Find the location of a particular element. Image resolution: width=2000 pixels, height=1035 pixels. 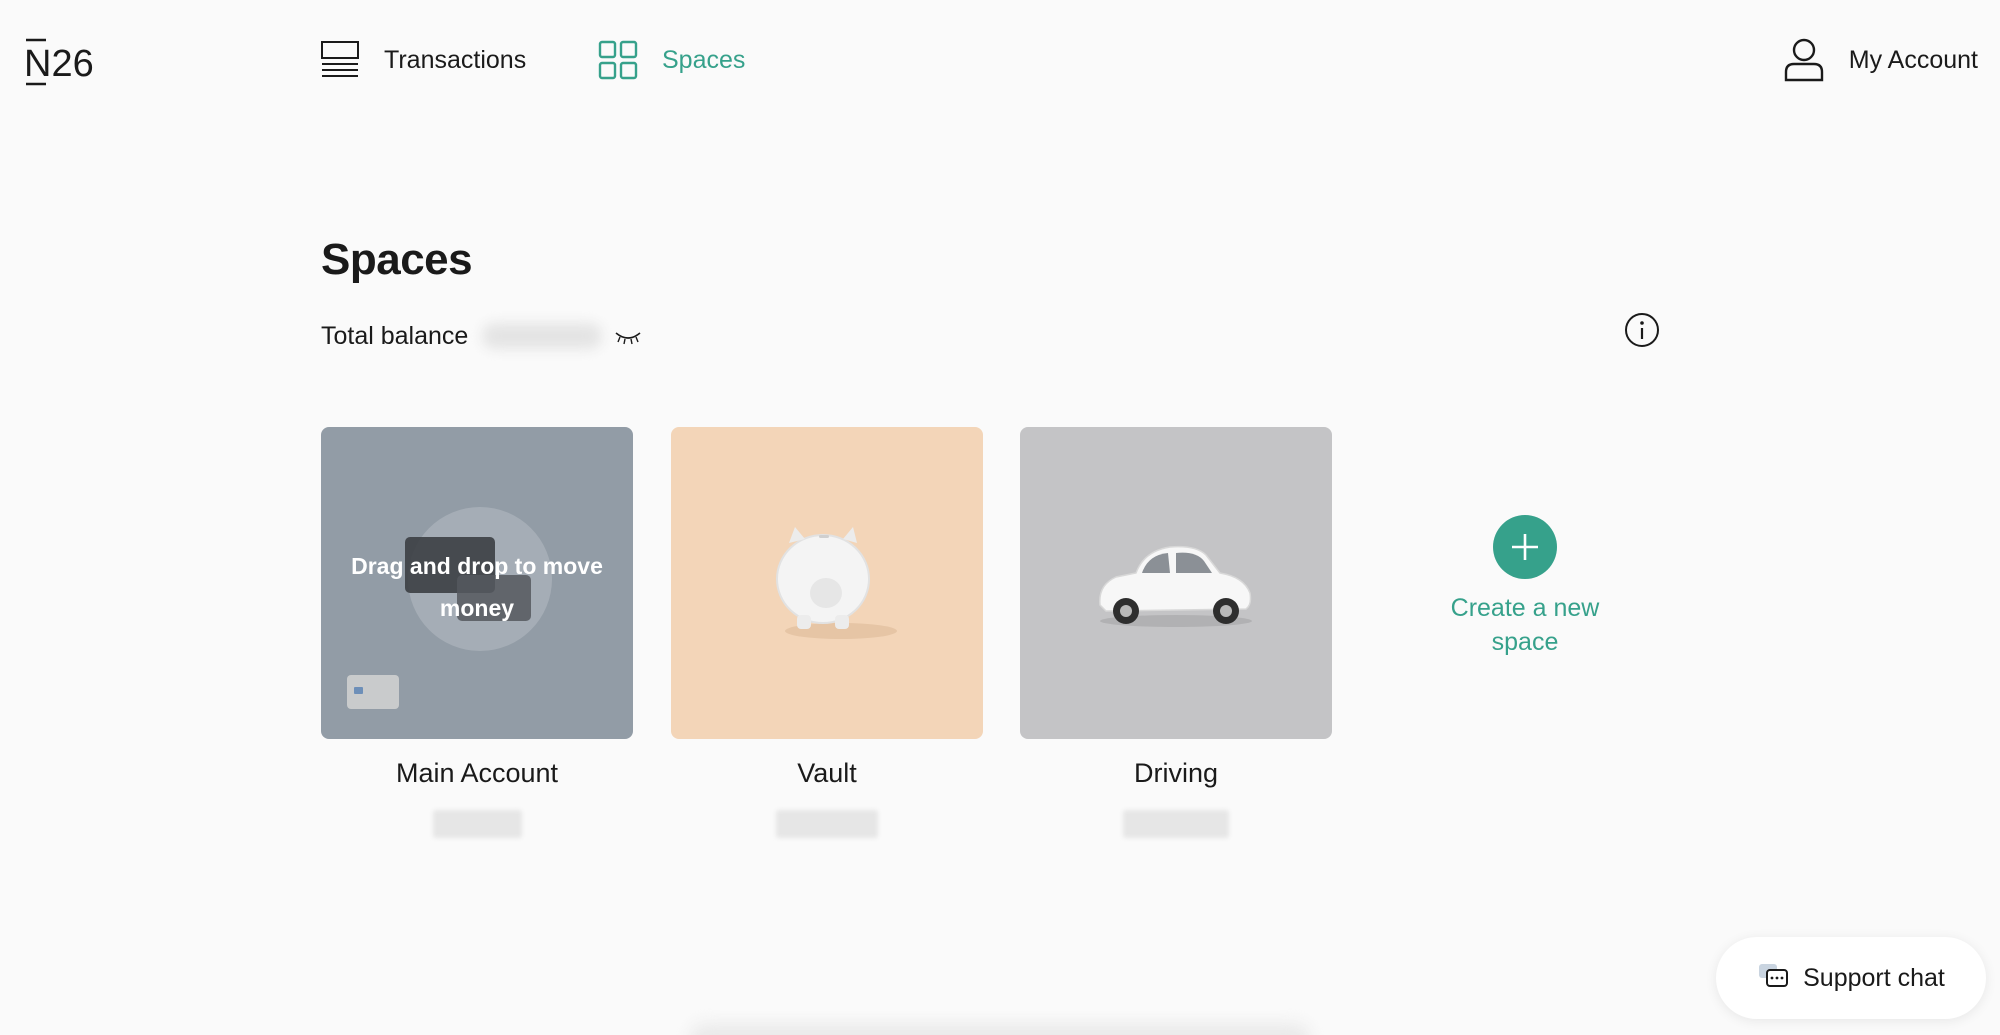

space-card-vault is located at coordinates (827, 583).